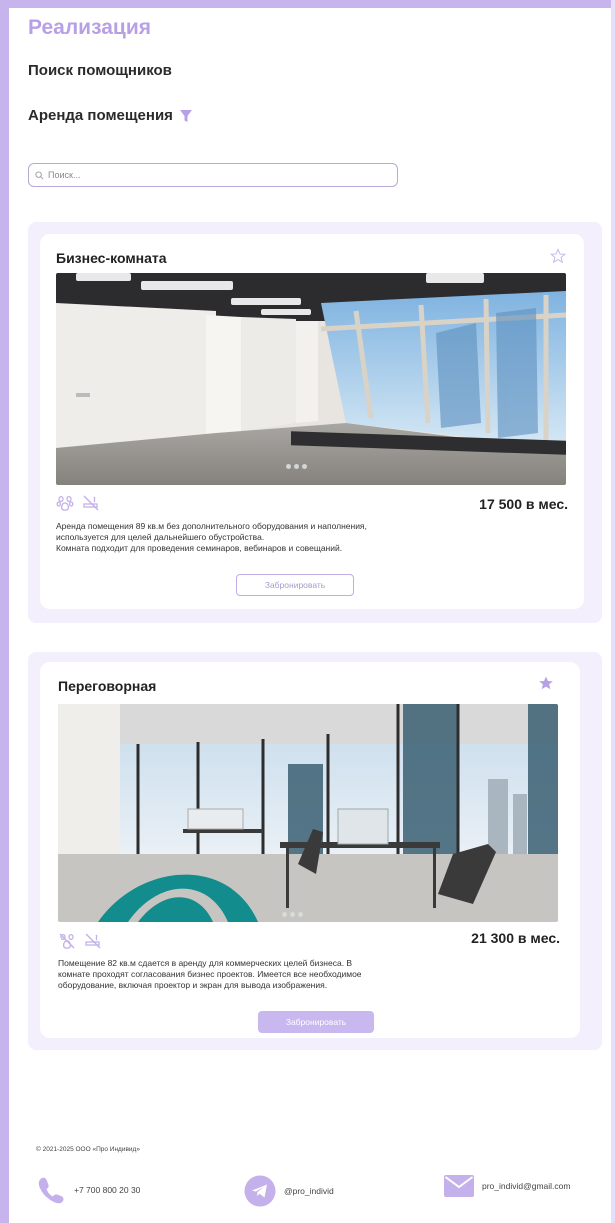 This screenshot has height=1223, width=615. What do you see at coordinates (186, 116) in the screenshot?
I see `filter-icon` at bounding box center [186, 116].